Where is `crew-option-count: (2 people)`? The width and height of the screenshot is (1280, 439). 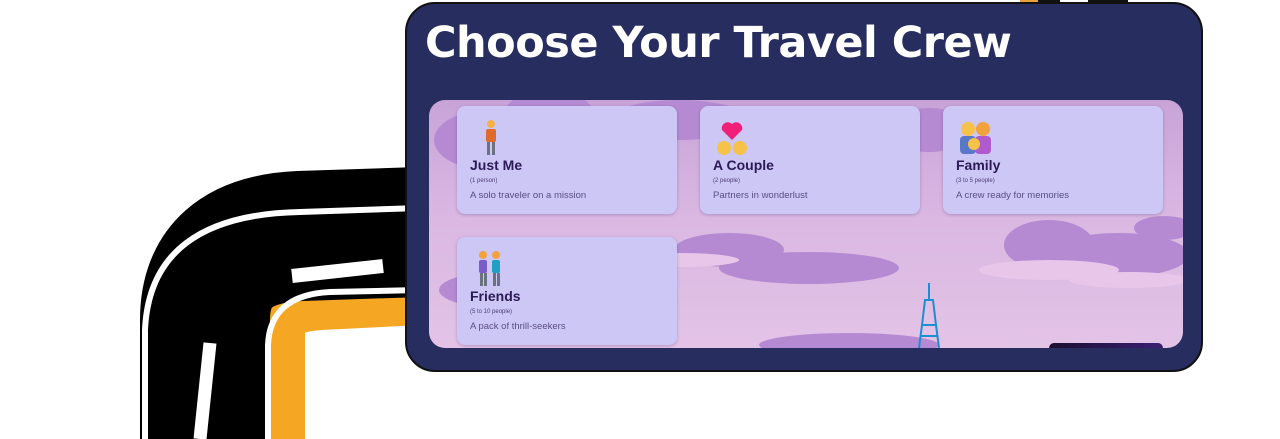 crew-option-count: (2 people) is located at coordinates (727, 181).